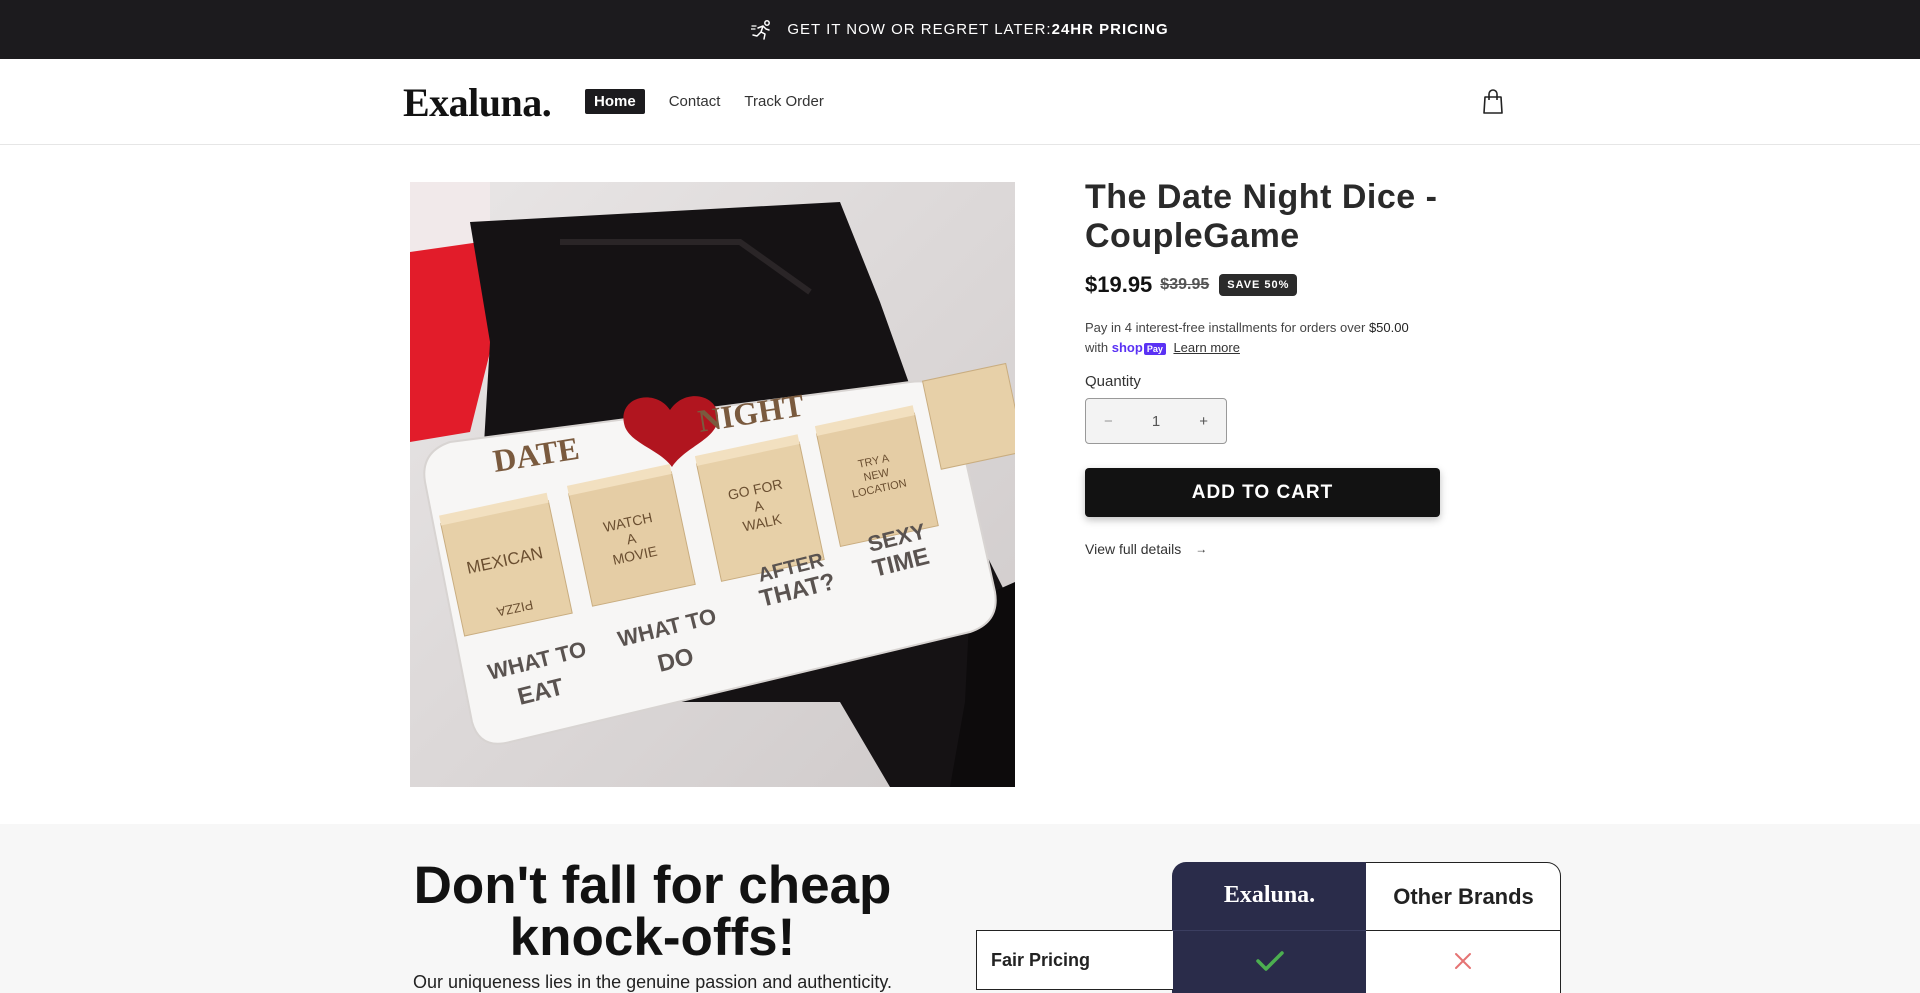  Describe the element at coordinates (1203, 421) in the screenshot. I see `quantity-increase-button: +` at that location.